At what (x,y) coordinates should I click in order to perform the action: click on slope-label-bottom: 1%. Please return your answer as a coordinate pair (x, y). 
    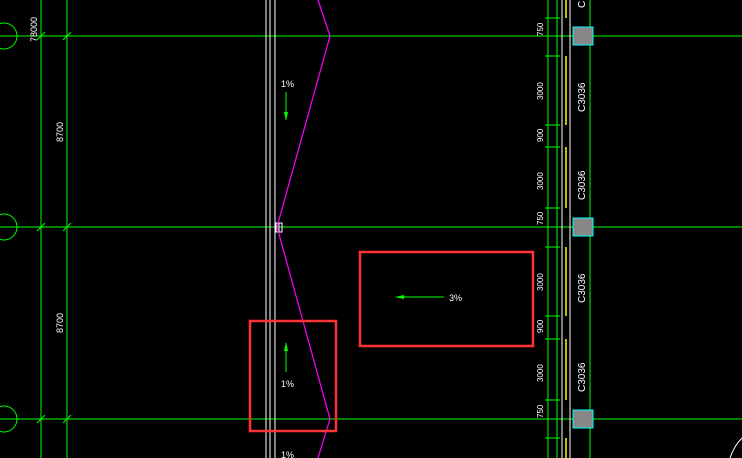
    Looking at the image, I should click on (287, 454).